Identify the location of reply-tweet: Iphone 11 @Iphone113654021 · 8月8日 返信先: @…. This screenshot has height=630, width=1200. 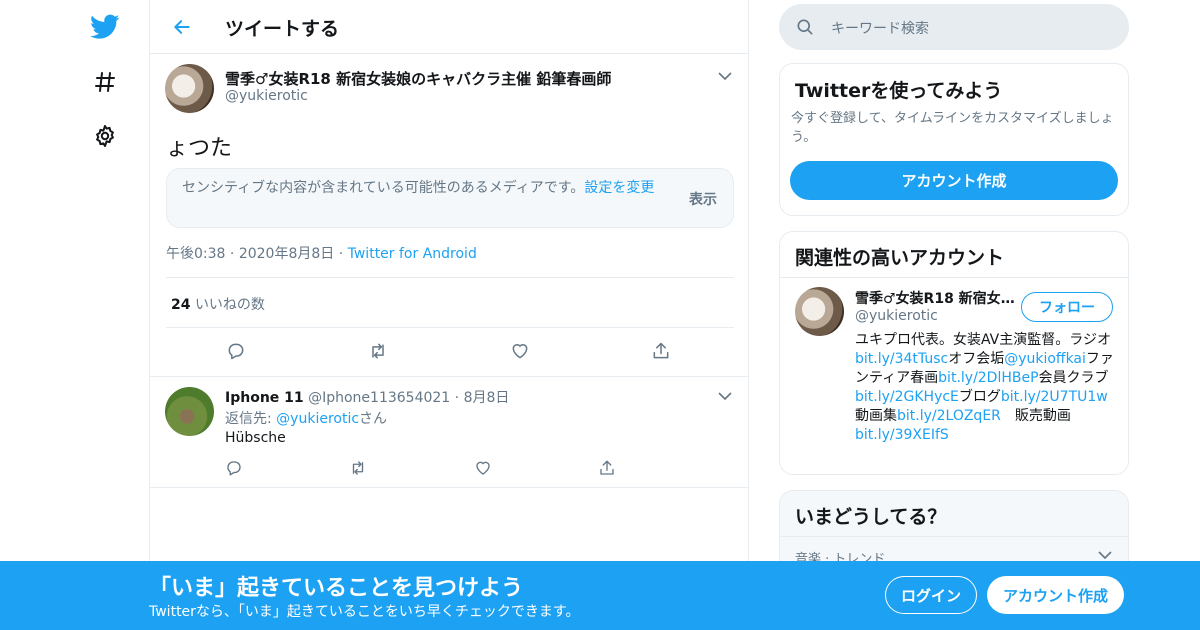
(449, 432).